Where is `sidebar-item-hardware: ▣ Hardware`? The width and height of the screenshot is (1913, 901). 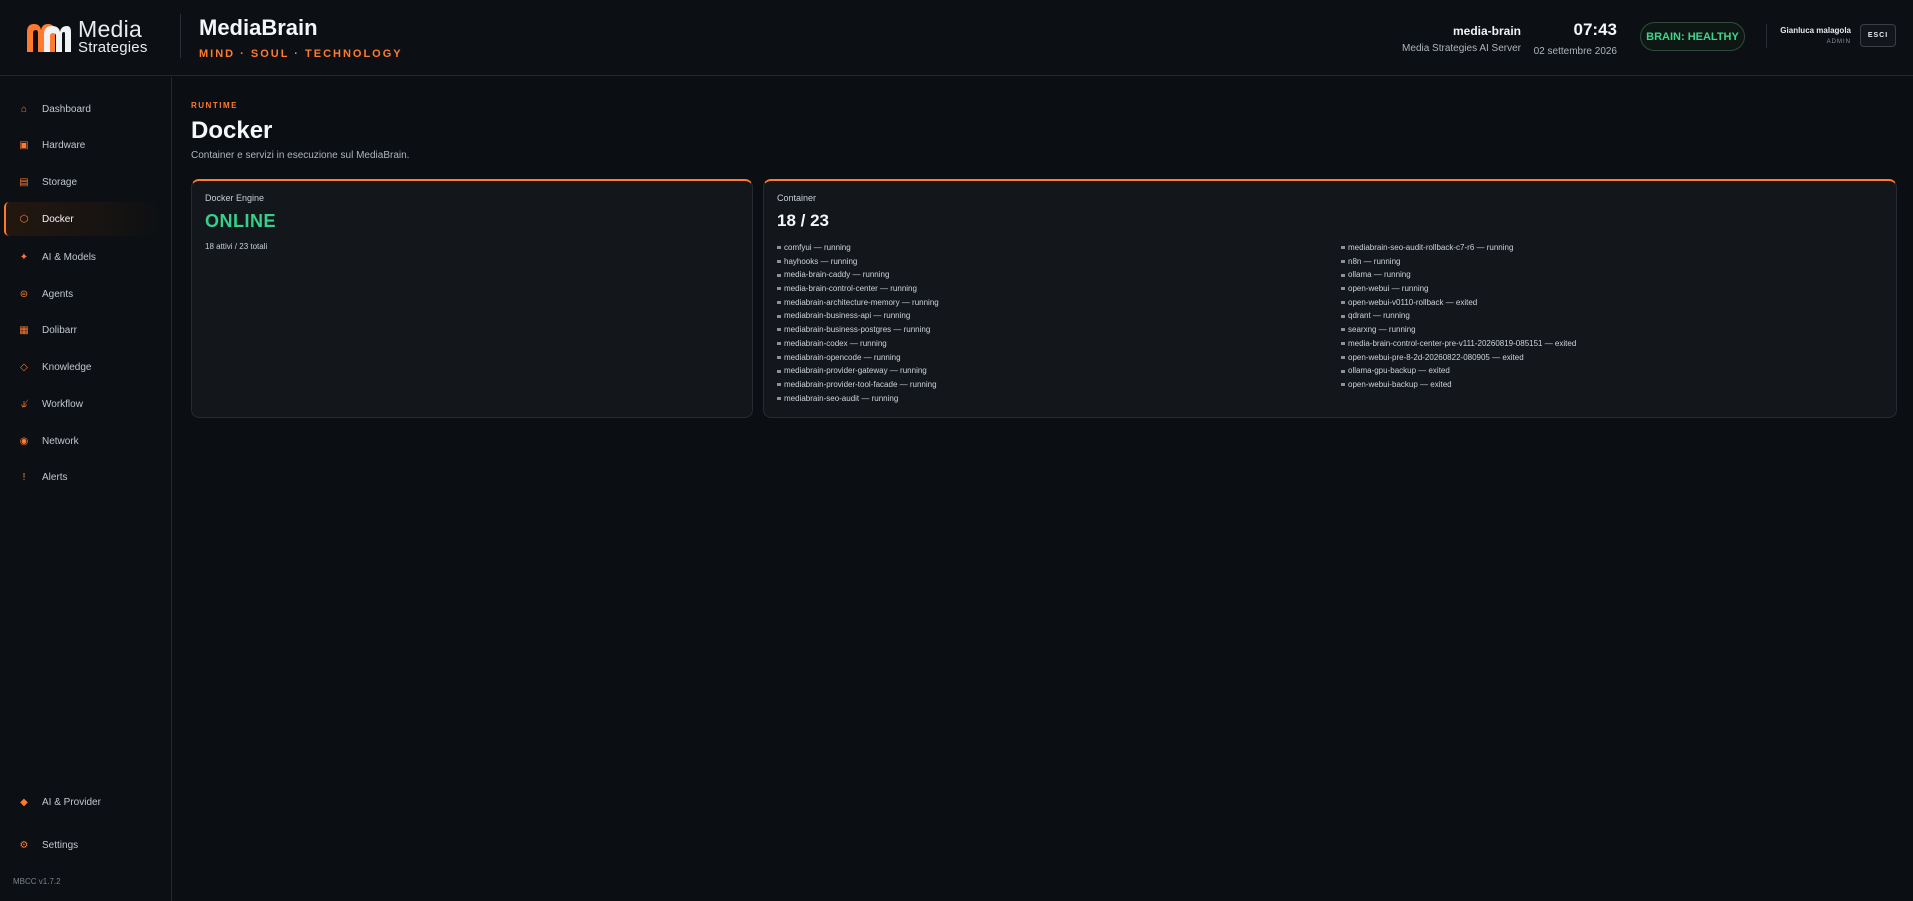
sidebar-item-hardware: ▣ Hardware is located at coordinates (84, 145).